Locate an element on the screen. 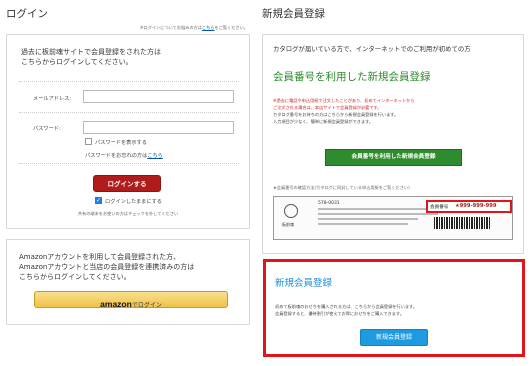 The height and width of the screenshot is (366, 530). new-register-line1: 初めて板前魂のおせちを購入される方は、こちらから会員登録を行います。 is located at coordinates (346, 306).